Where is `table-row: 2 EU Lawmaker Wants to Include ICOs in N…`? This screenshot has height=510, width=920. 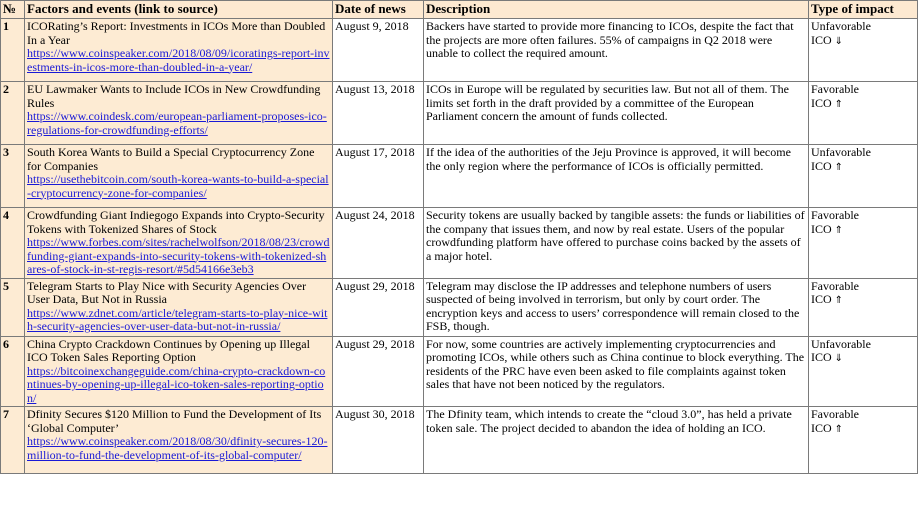
table-row: 2 EU Lawmaker Wants to Include ICOs in N… is located at coordinates (459, 113).